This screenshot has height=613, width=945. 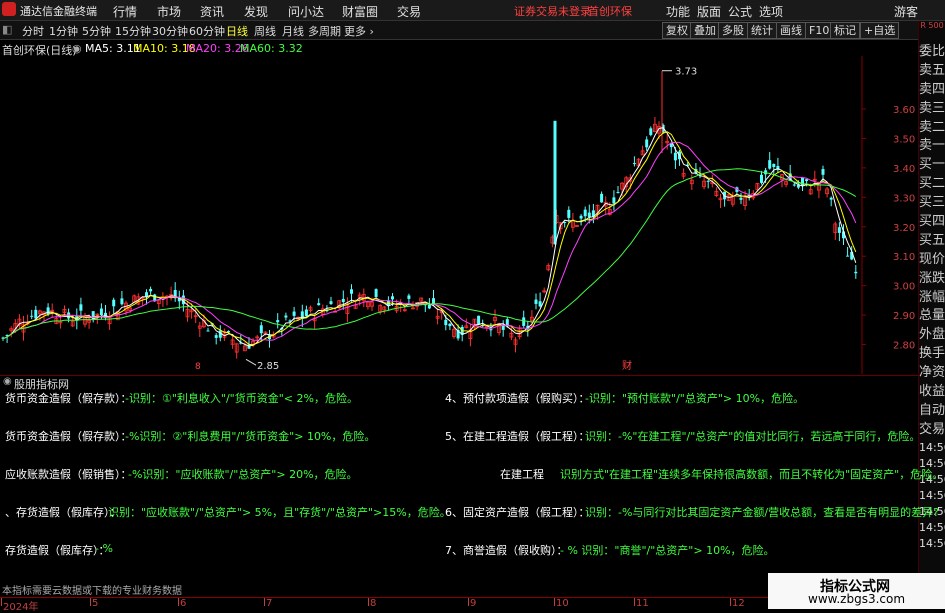 What do you see at coordinates (932, 165) in the screenshot?
I see `quote-field-6: 买一` at bounding box center [932, 165].